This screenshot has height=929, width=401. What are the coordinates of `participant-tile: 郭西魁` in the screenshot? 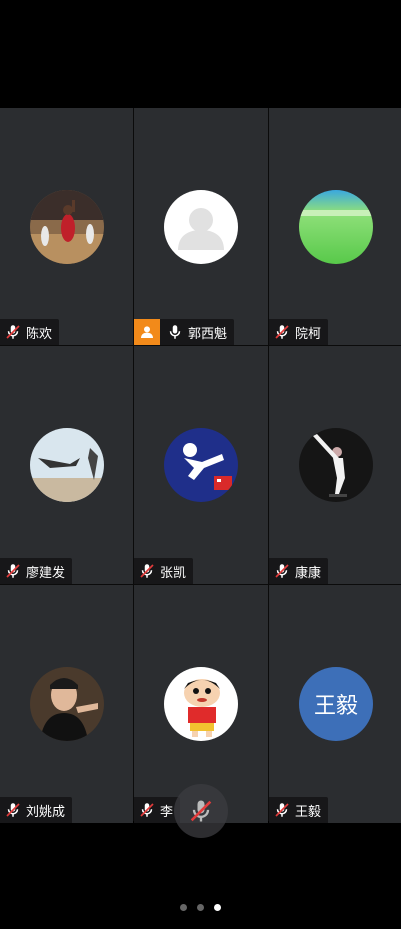 It's located at (201, 226).